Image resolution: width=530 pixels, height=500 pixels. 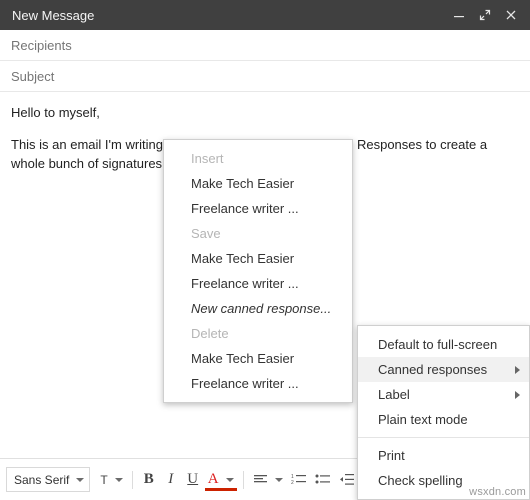 I want to click on window-title: New Message, so click(x=53, y=15).